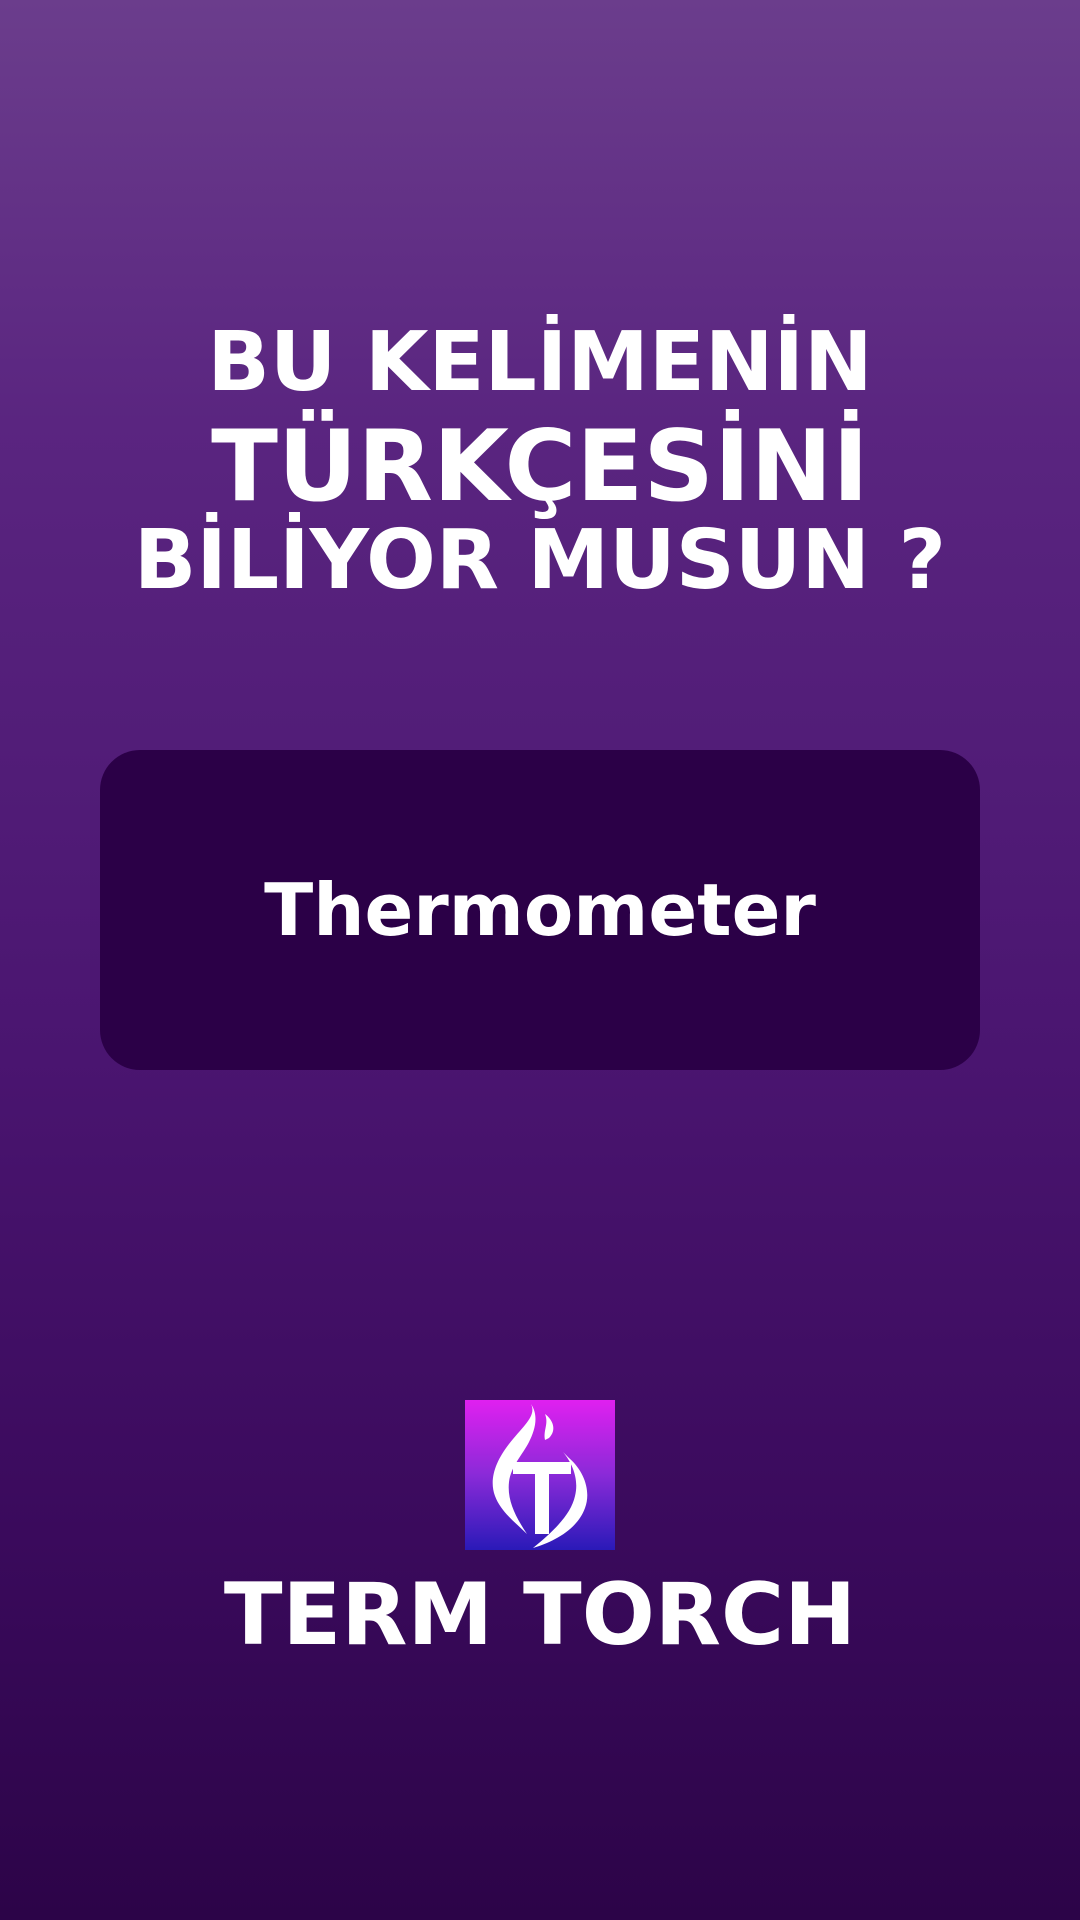 This screenshot has width=1080, height=1920. What do you see at coordinates (540, 560) in the screenshot?
I see `headline-line-3: BİLİYOR MUSUN ?` at bounding box center [540, 560].